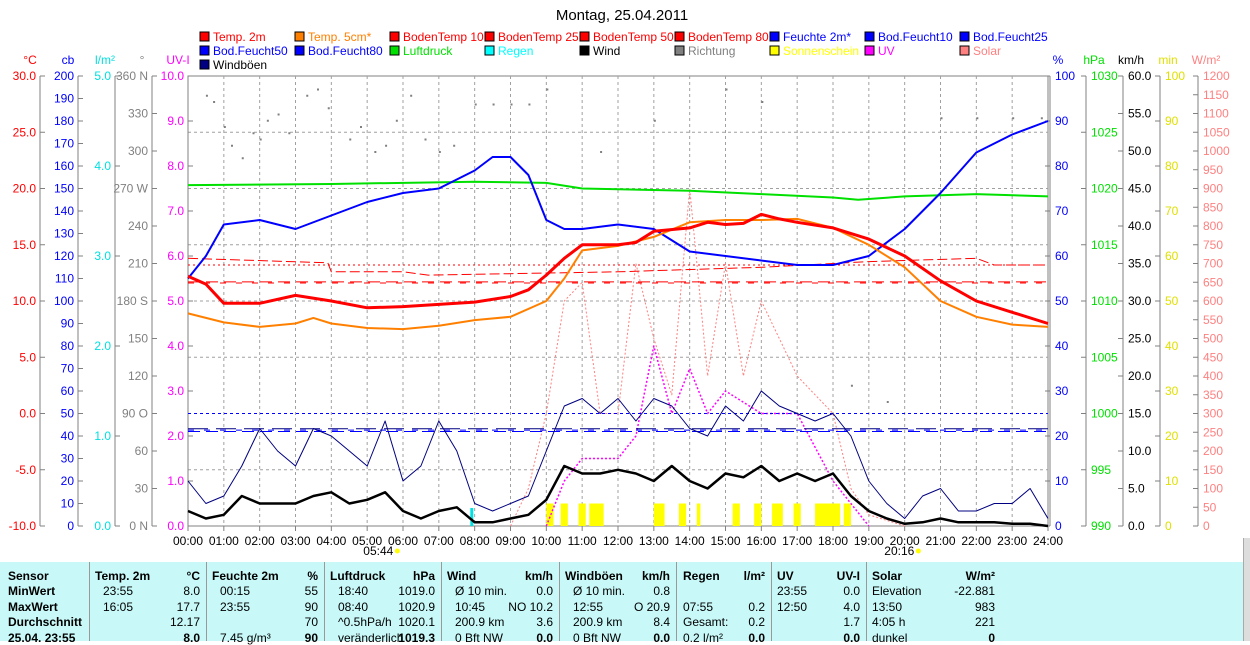  What do you see at coordinates (821, 51) in the screenshot?
I see `legend-label: Sonnenschein` at bounding box center [821, 51].